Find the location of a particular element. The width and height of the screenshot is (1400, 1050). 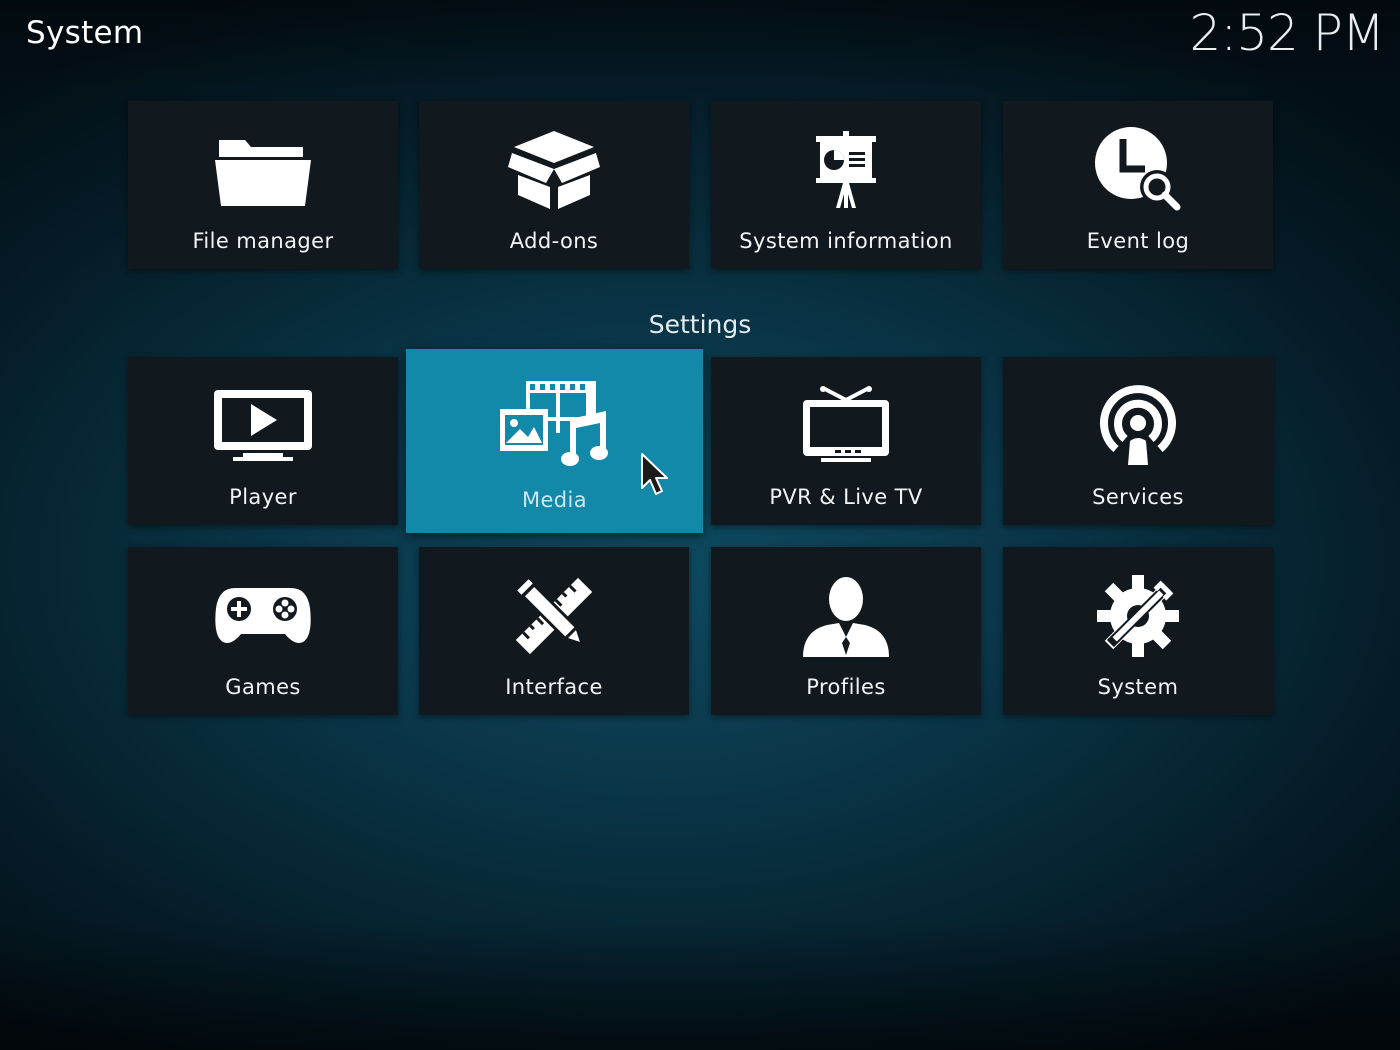

tile-add-ons: Add-ons is located at coordinates (554, 185).